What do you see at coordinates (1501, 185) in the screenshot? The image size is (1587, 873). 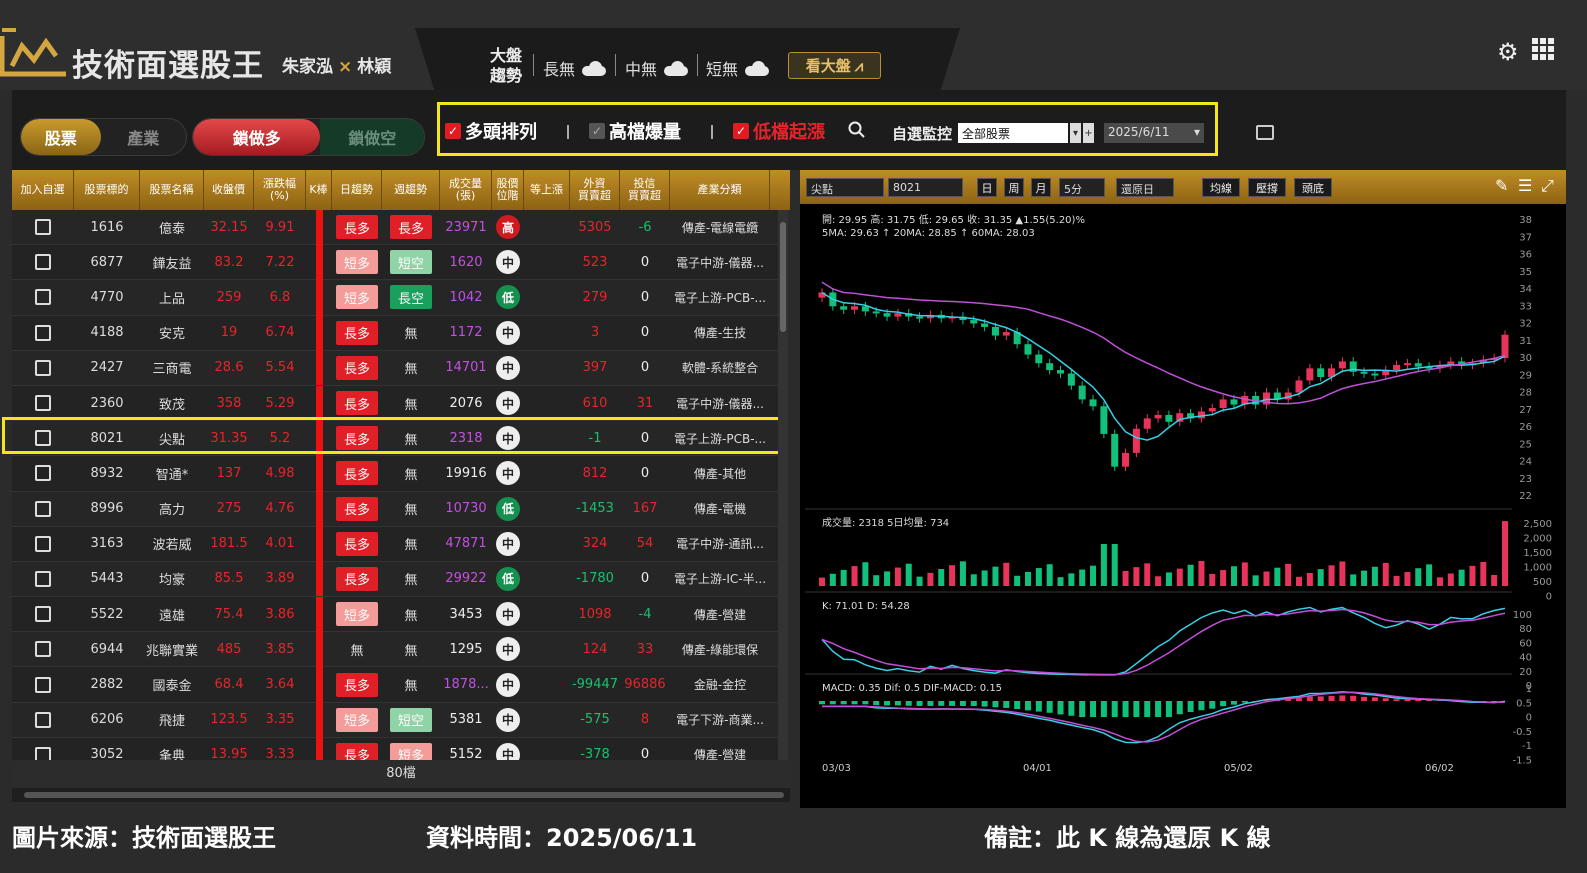 I see `draw-icon: ✎` at bounding box center [1501, 185].